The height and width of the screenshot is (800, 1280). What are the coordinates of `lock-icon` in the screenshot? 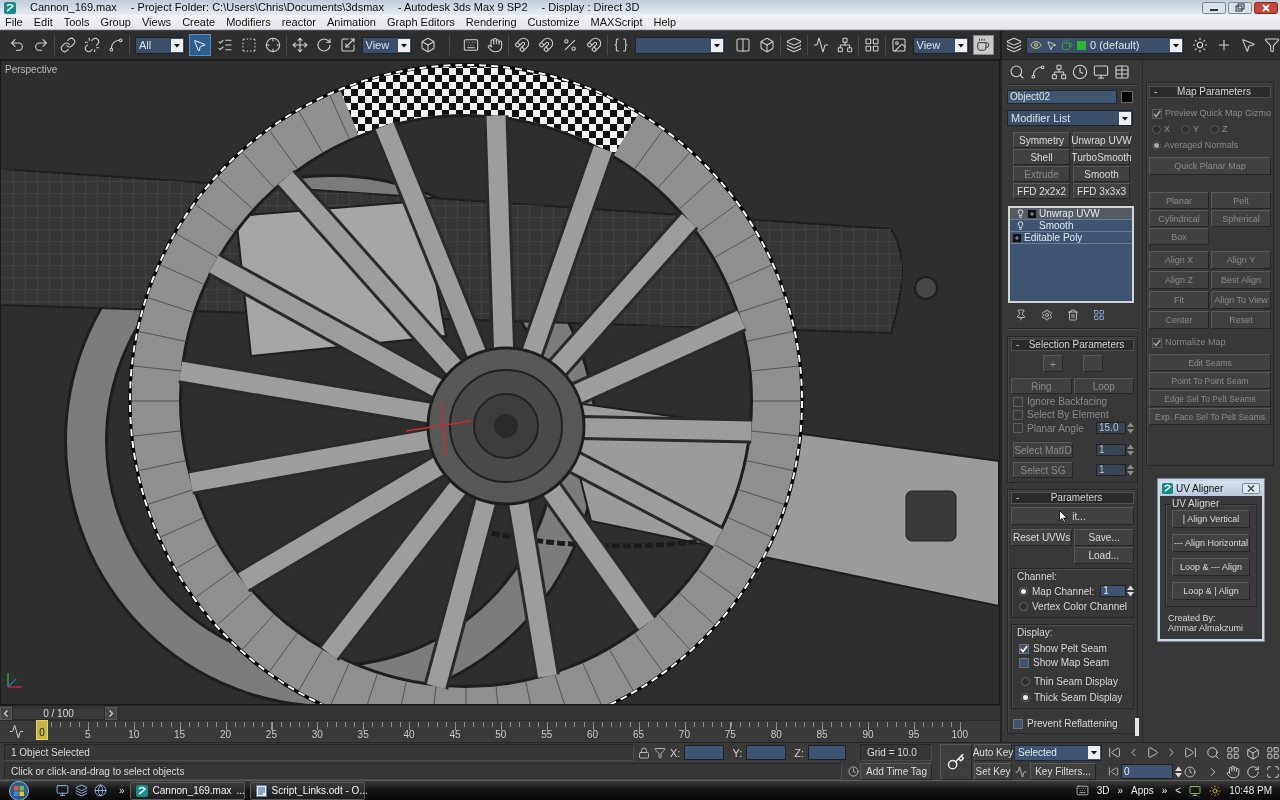 It's located at (644, 752).